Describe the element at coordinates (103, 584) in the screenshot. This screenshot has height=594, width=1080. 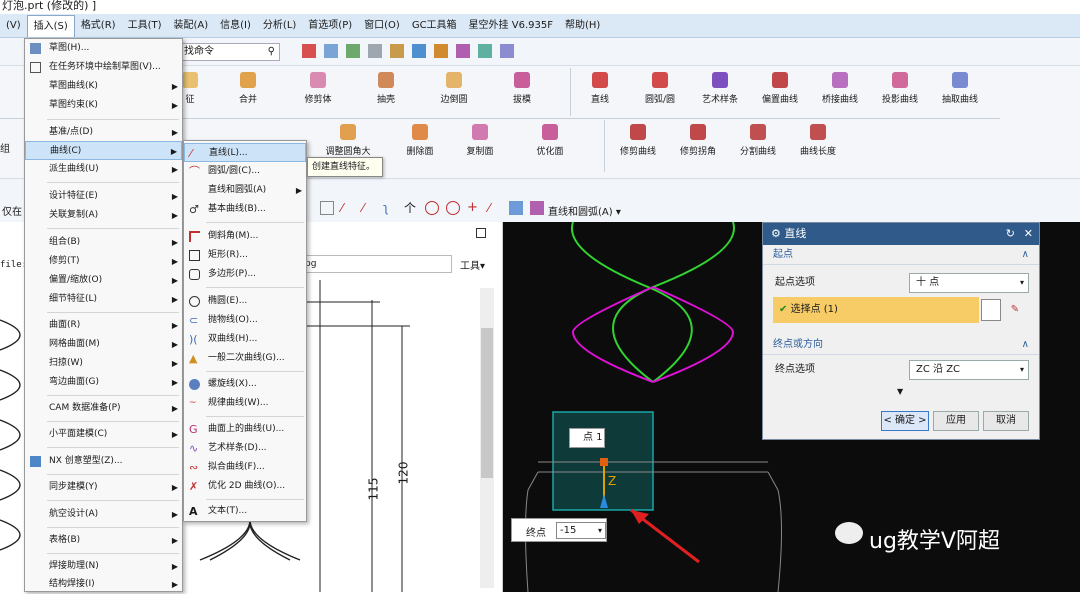
I see `menu-item-structure-weld: 结构焊接(I) ▶` at that location.